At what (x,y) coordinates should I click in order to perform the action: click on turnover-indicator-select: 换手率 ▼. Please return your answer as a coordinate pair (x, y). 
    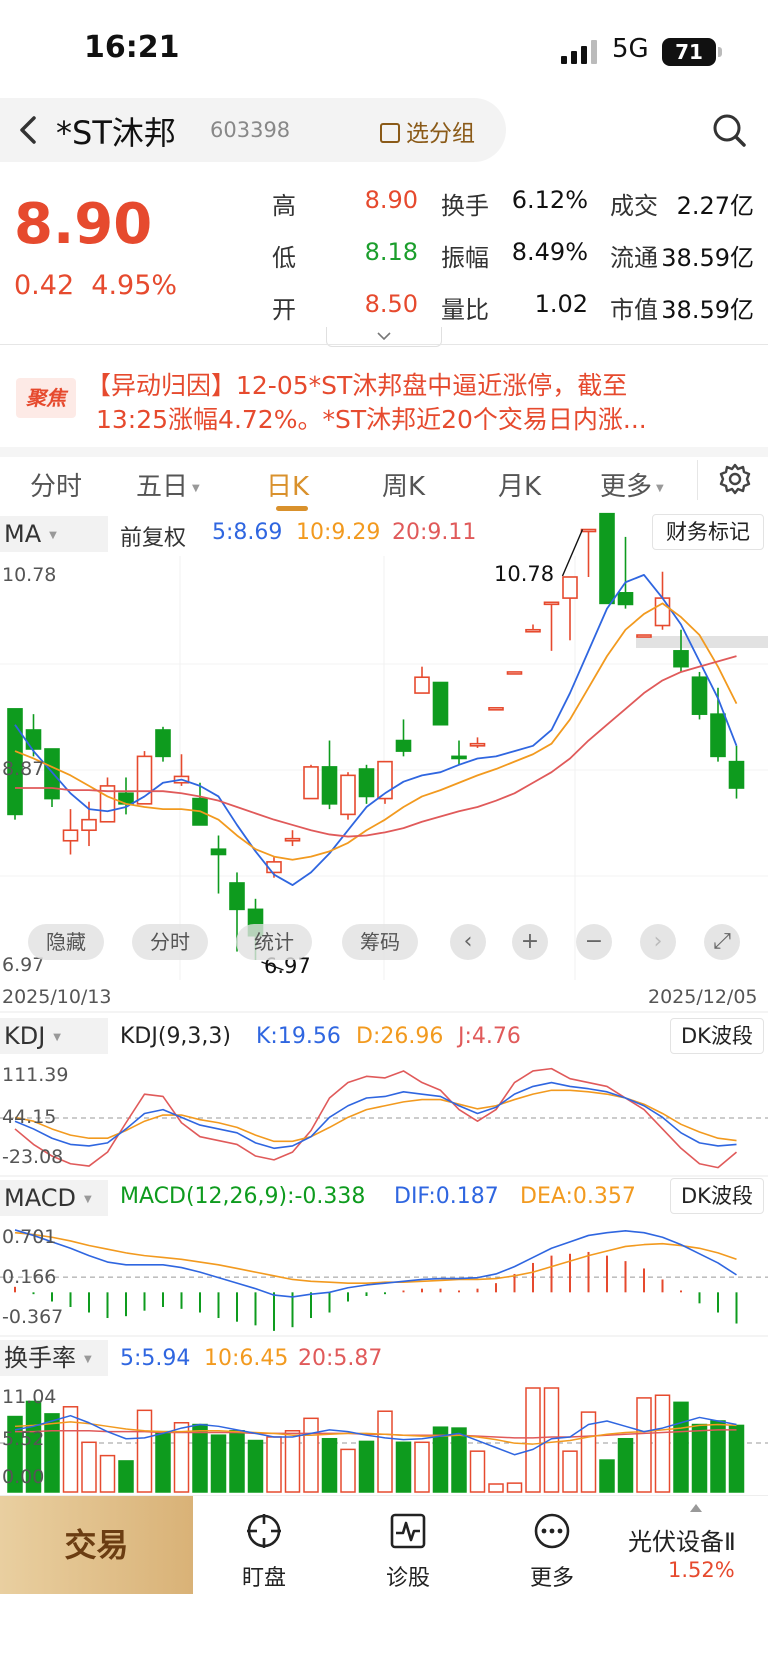
    Looking at the image, I should click on (54, 1358).